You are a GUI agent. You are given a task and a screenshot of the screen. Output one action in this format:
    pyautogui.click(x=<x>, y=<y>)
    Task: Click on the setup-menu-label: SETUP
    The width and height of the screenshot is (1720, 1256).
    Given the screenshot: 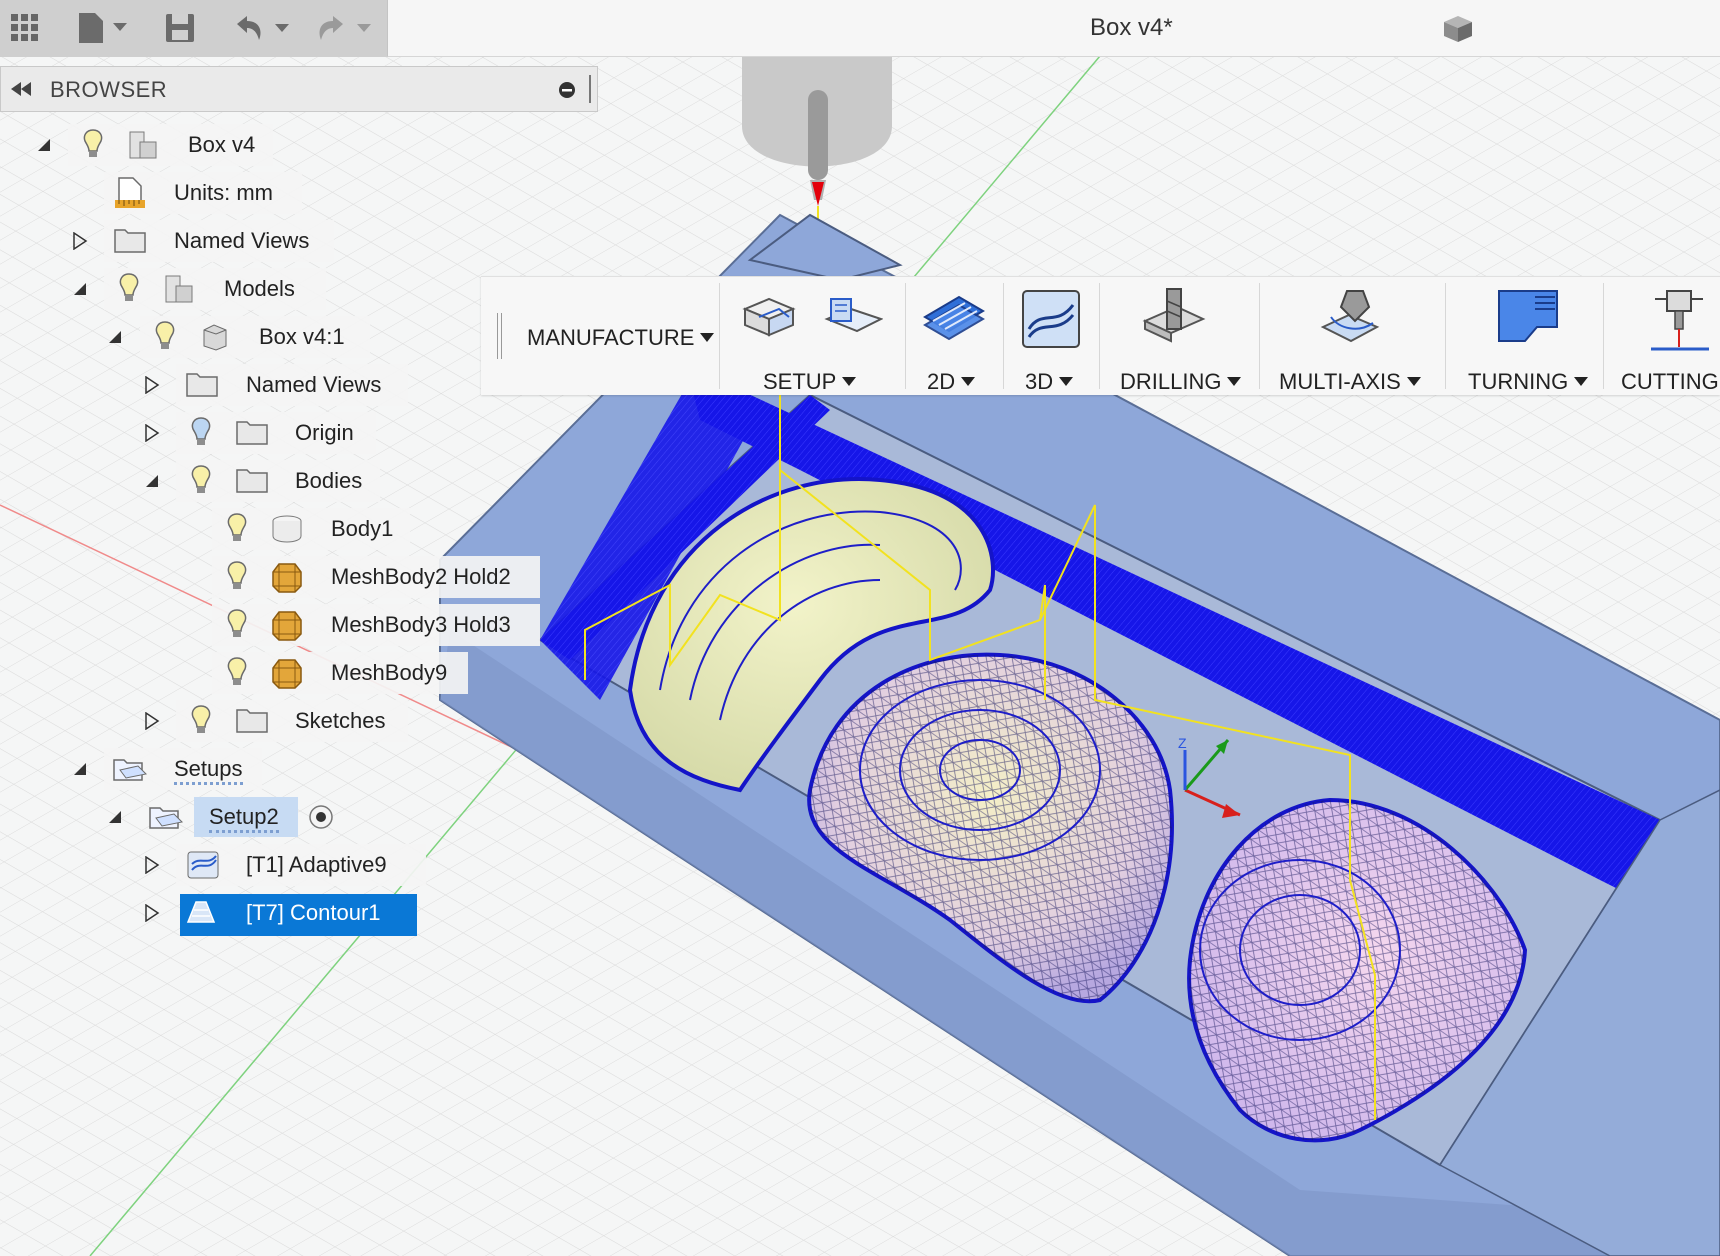 What is the action you would take?
    pyautogui.click(x=800, y=381)
    